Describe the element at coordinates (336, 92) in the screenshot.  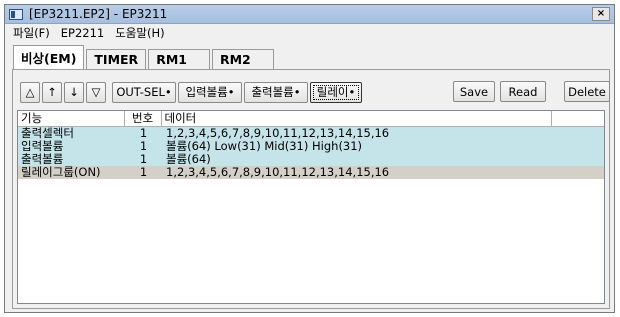
I see `relay-button: 릴레이•` at that location.